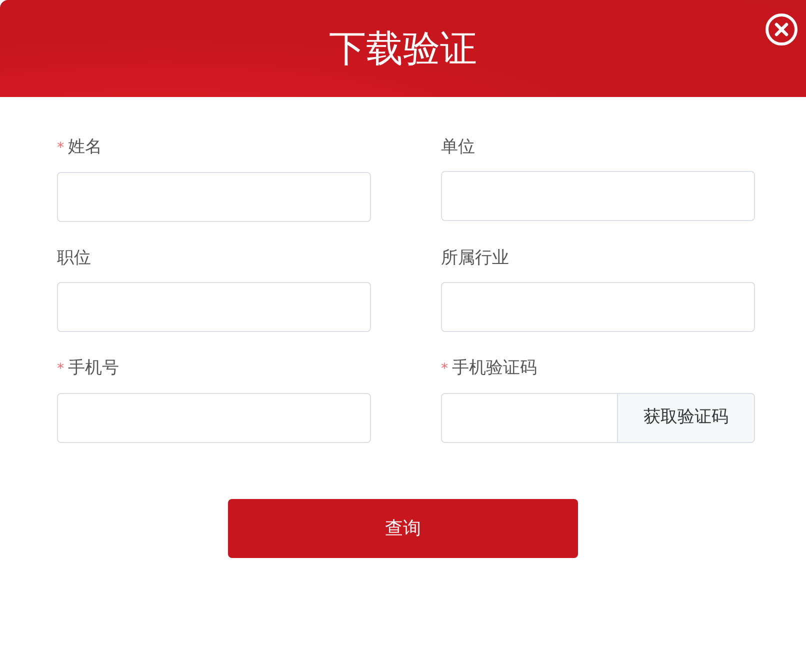 The height and width of the screenshot is (660, 806). What do you see at coordinates (494, 368) in the screenshot?
I see `field-label: 手机验证码` at bounding box center [494, 368].